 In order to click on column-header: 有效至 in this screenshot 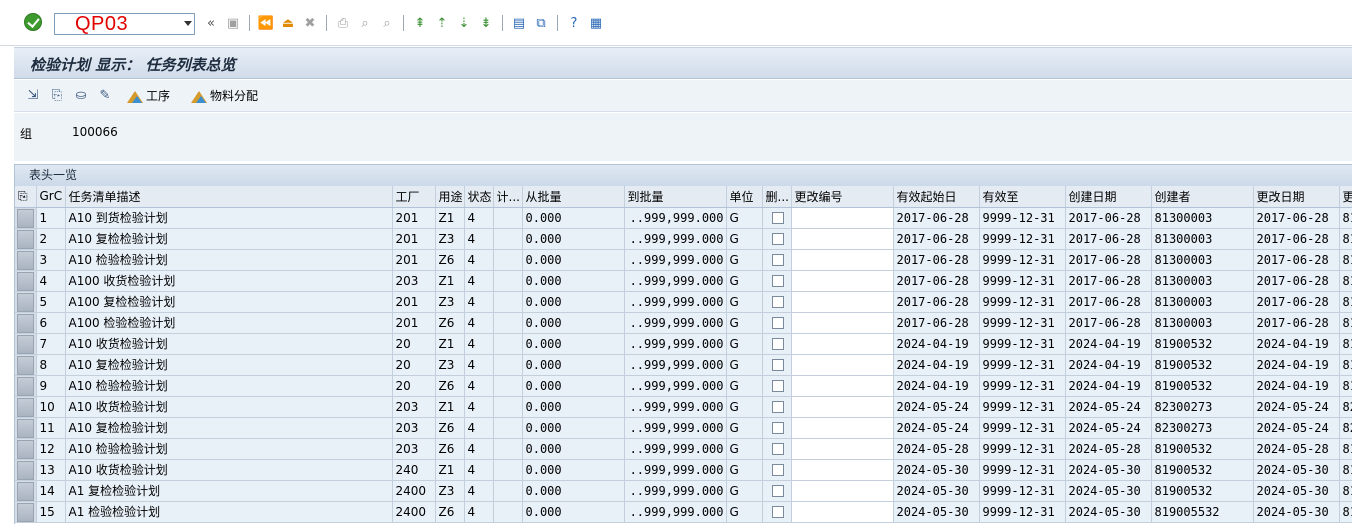, I will do `click(1022, 197)`.